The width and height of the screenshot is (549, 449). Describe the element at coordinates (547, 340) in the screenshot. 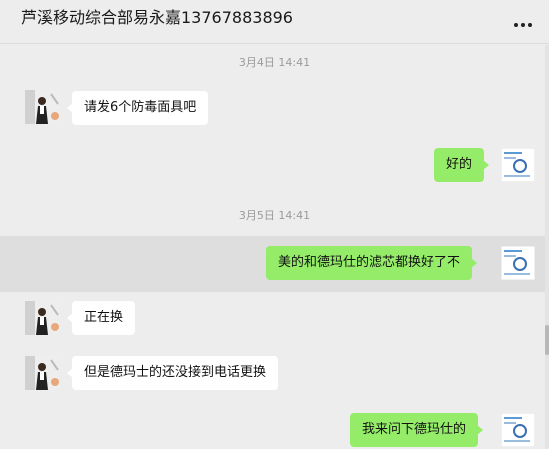

I see `scrollbar-thumb` at that location.